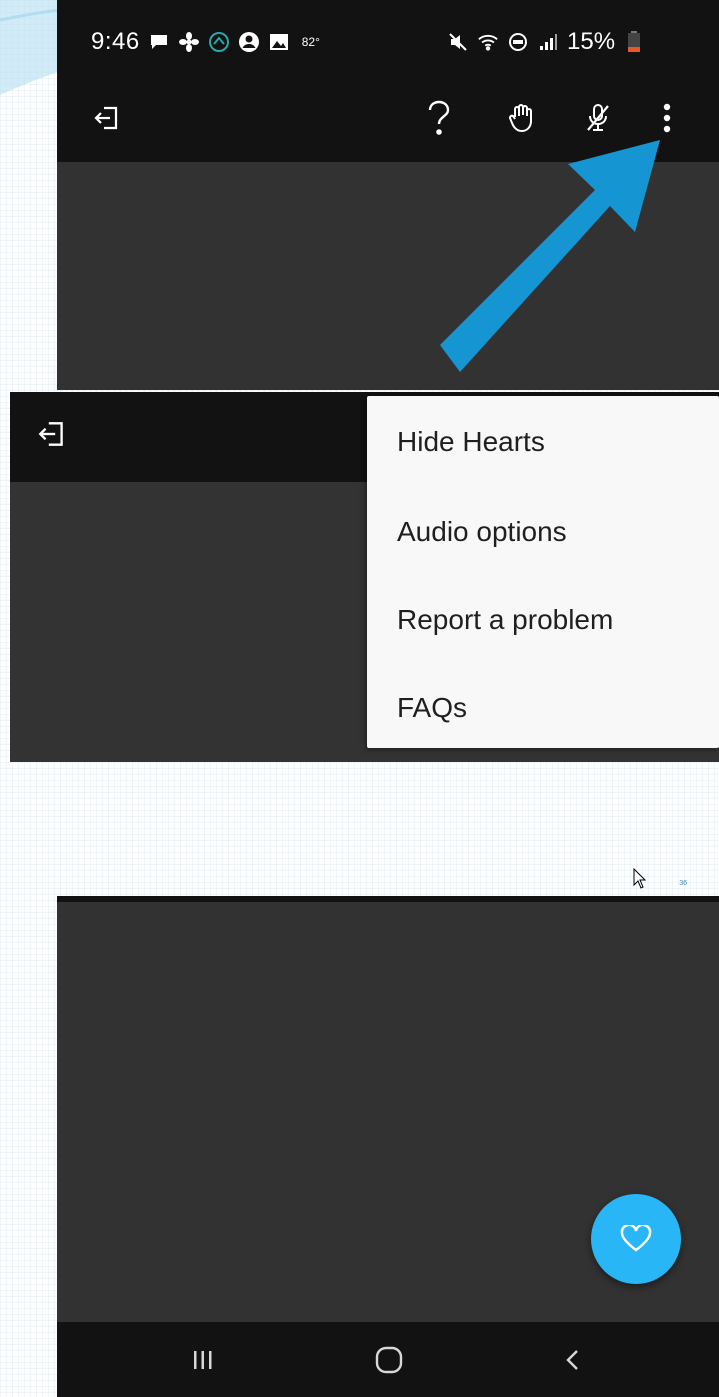 This screenshot has width=719, height=1397. I want to click on hearts-button, so click(636, 1239).